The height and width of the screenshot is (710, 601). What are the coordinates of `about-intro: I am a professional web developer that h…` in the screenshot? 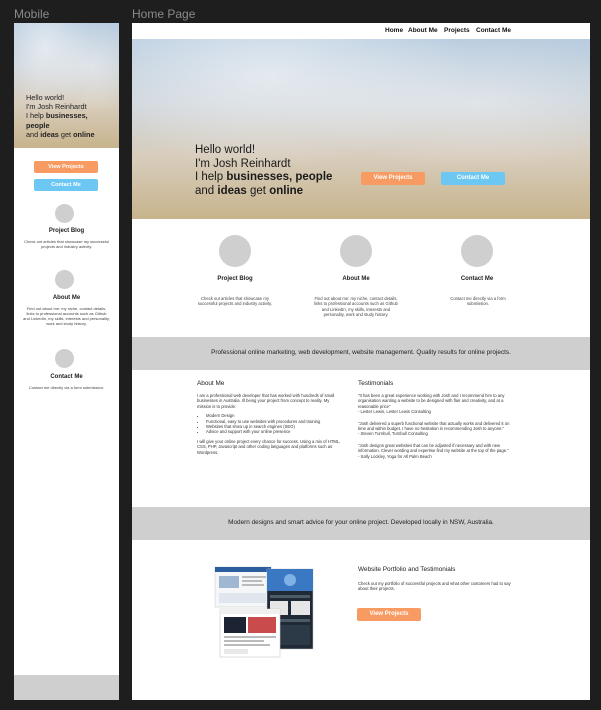 It's located at (266, 401).